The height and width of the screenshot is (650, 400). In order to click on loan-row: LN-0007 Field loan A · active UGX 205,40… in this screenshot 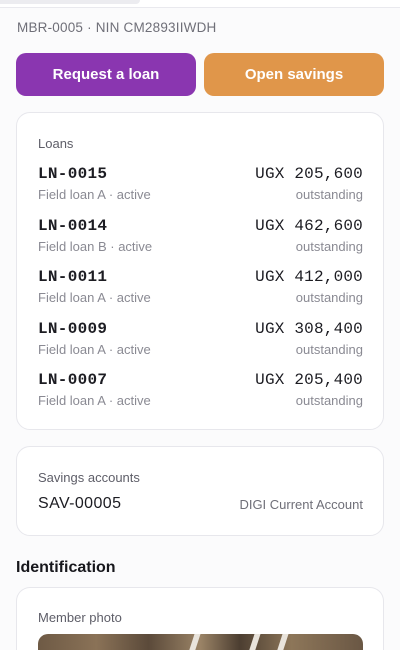, I will do `click(200, 391)`.